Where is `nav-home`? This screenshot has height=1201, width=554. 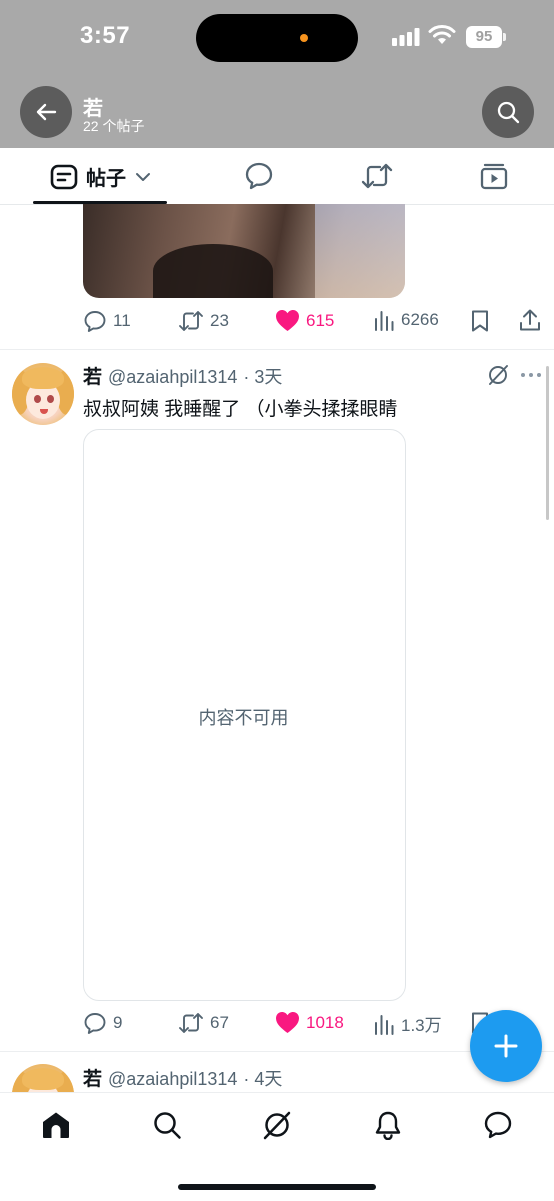 nav-home is located at coordinates (56, 1125).